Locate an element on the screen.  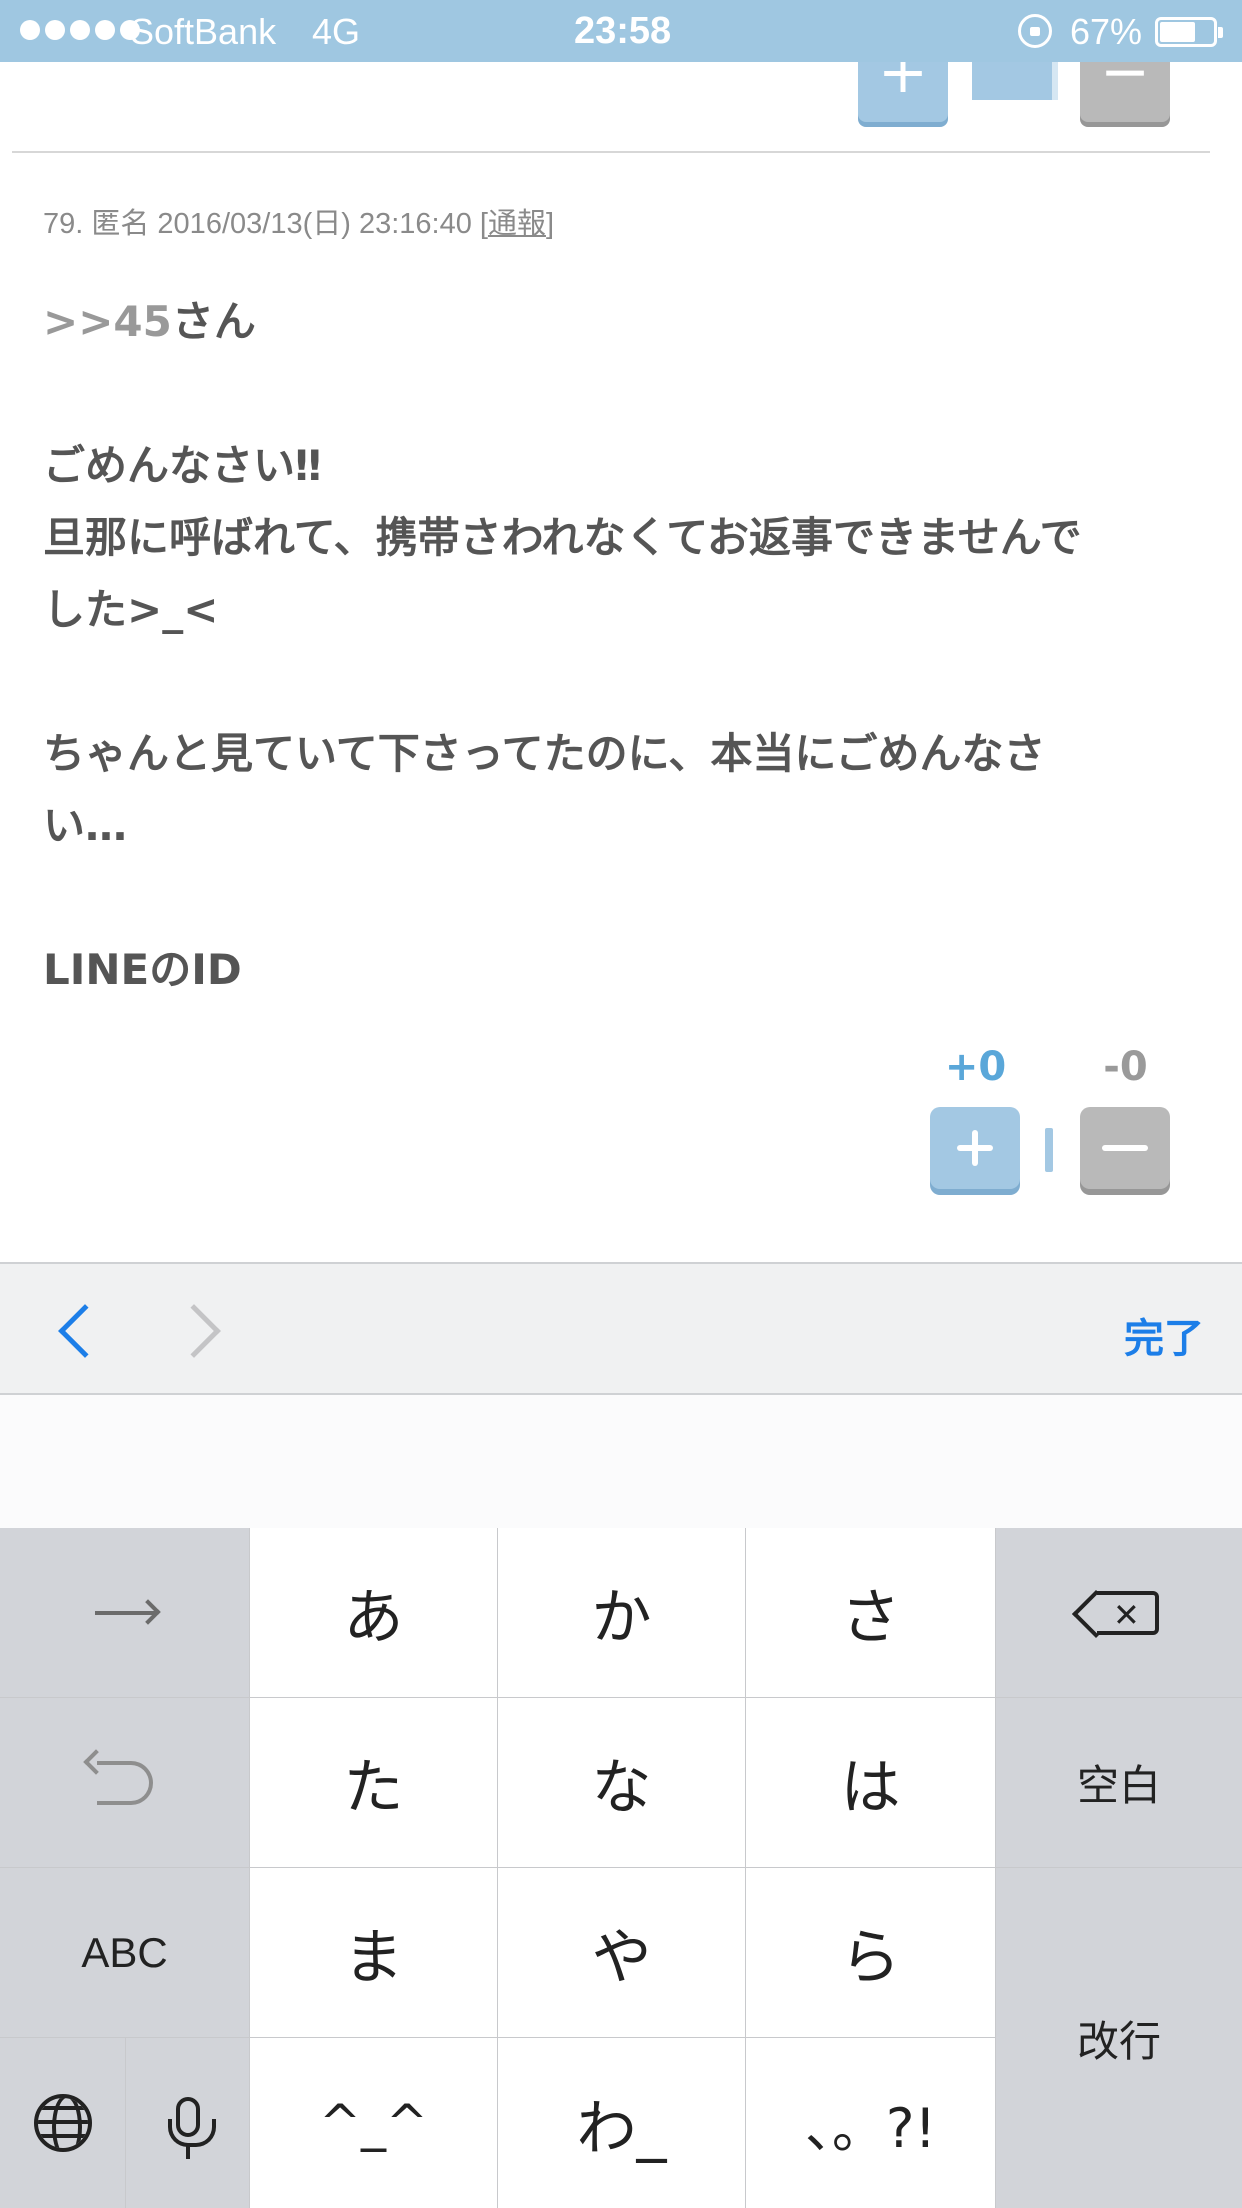
report-link: 通報 is located at coordinates (517, 224).